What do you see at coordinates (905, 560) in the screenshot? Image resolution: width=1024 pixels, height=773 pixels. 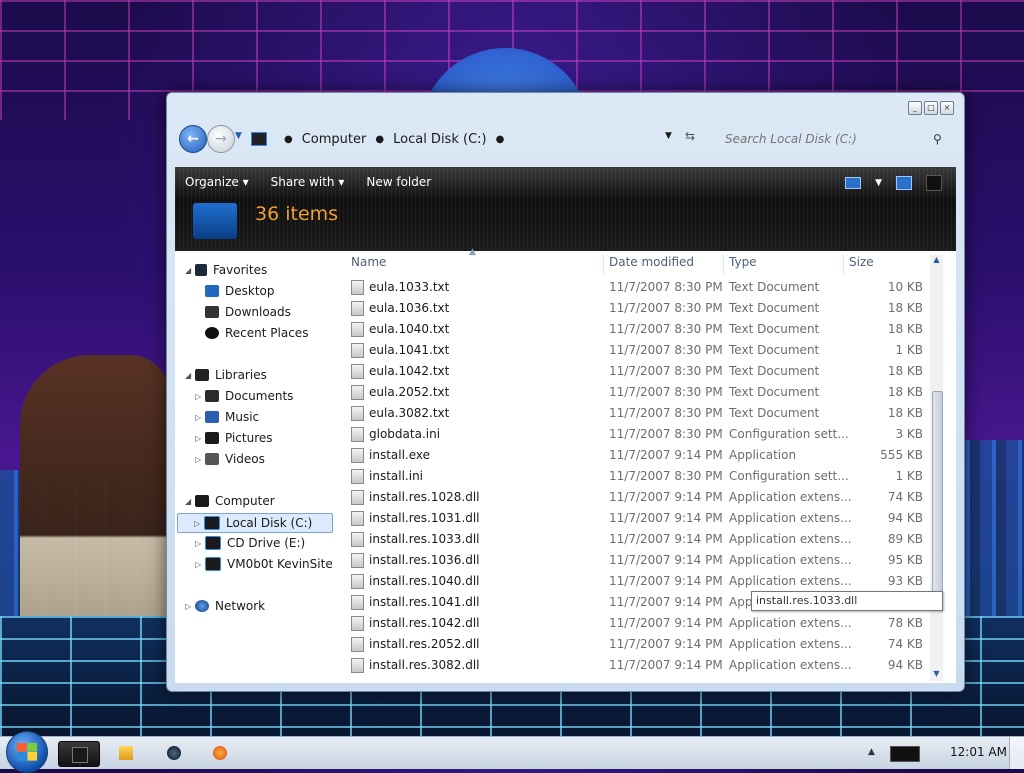 I see `file-size: 95 KB` at bounding box center [905, 560].